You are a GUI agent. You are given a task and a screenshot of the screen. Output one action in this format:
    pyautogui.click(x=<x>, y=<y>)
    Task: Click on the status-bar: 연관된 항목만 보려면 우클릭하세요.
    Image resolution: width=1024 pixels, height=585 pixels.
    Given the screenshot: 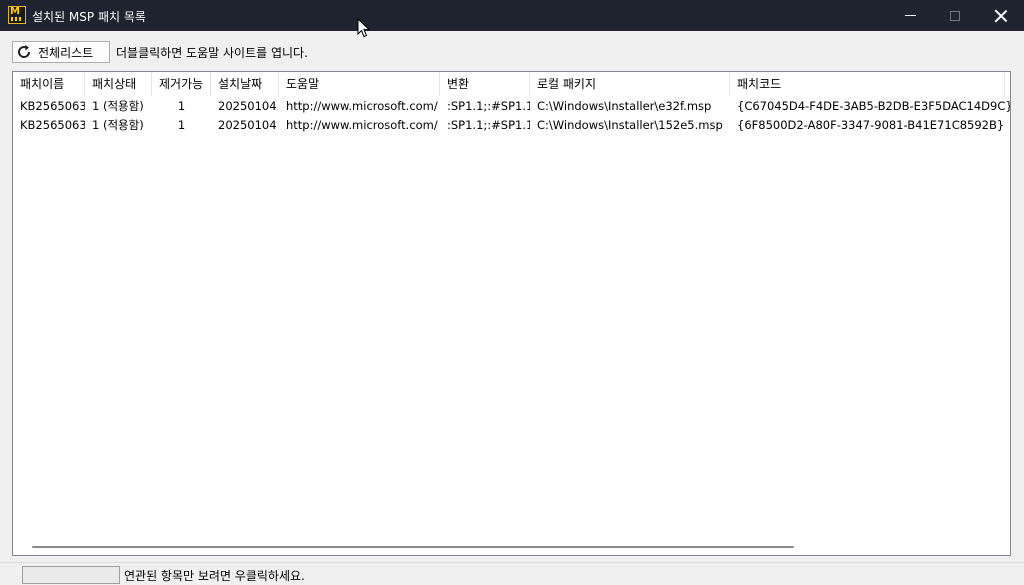 What is the action you would take?
    pyautogui.click(x=512, y=573)
    